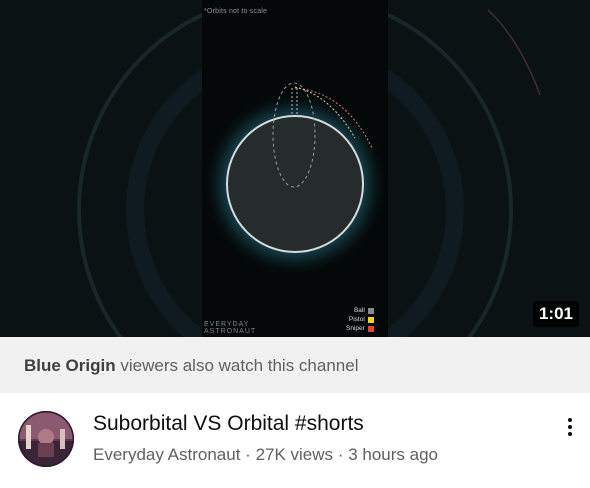 The width and height of the screenshot is (590, 488). I want to click on upload-age: 3 hours ago, so click(393, 454).